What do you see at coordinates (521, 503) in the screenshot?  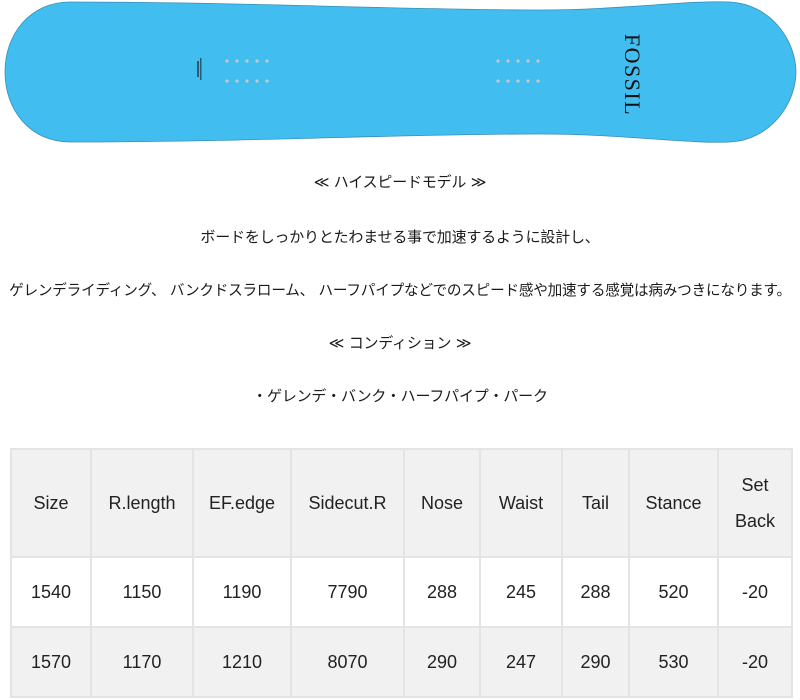 I see `header-waist: Waist` at bounding box center [521, 503].